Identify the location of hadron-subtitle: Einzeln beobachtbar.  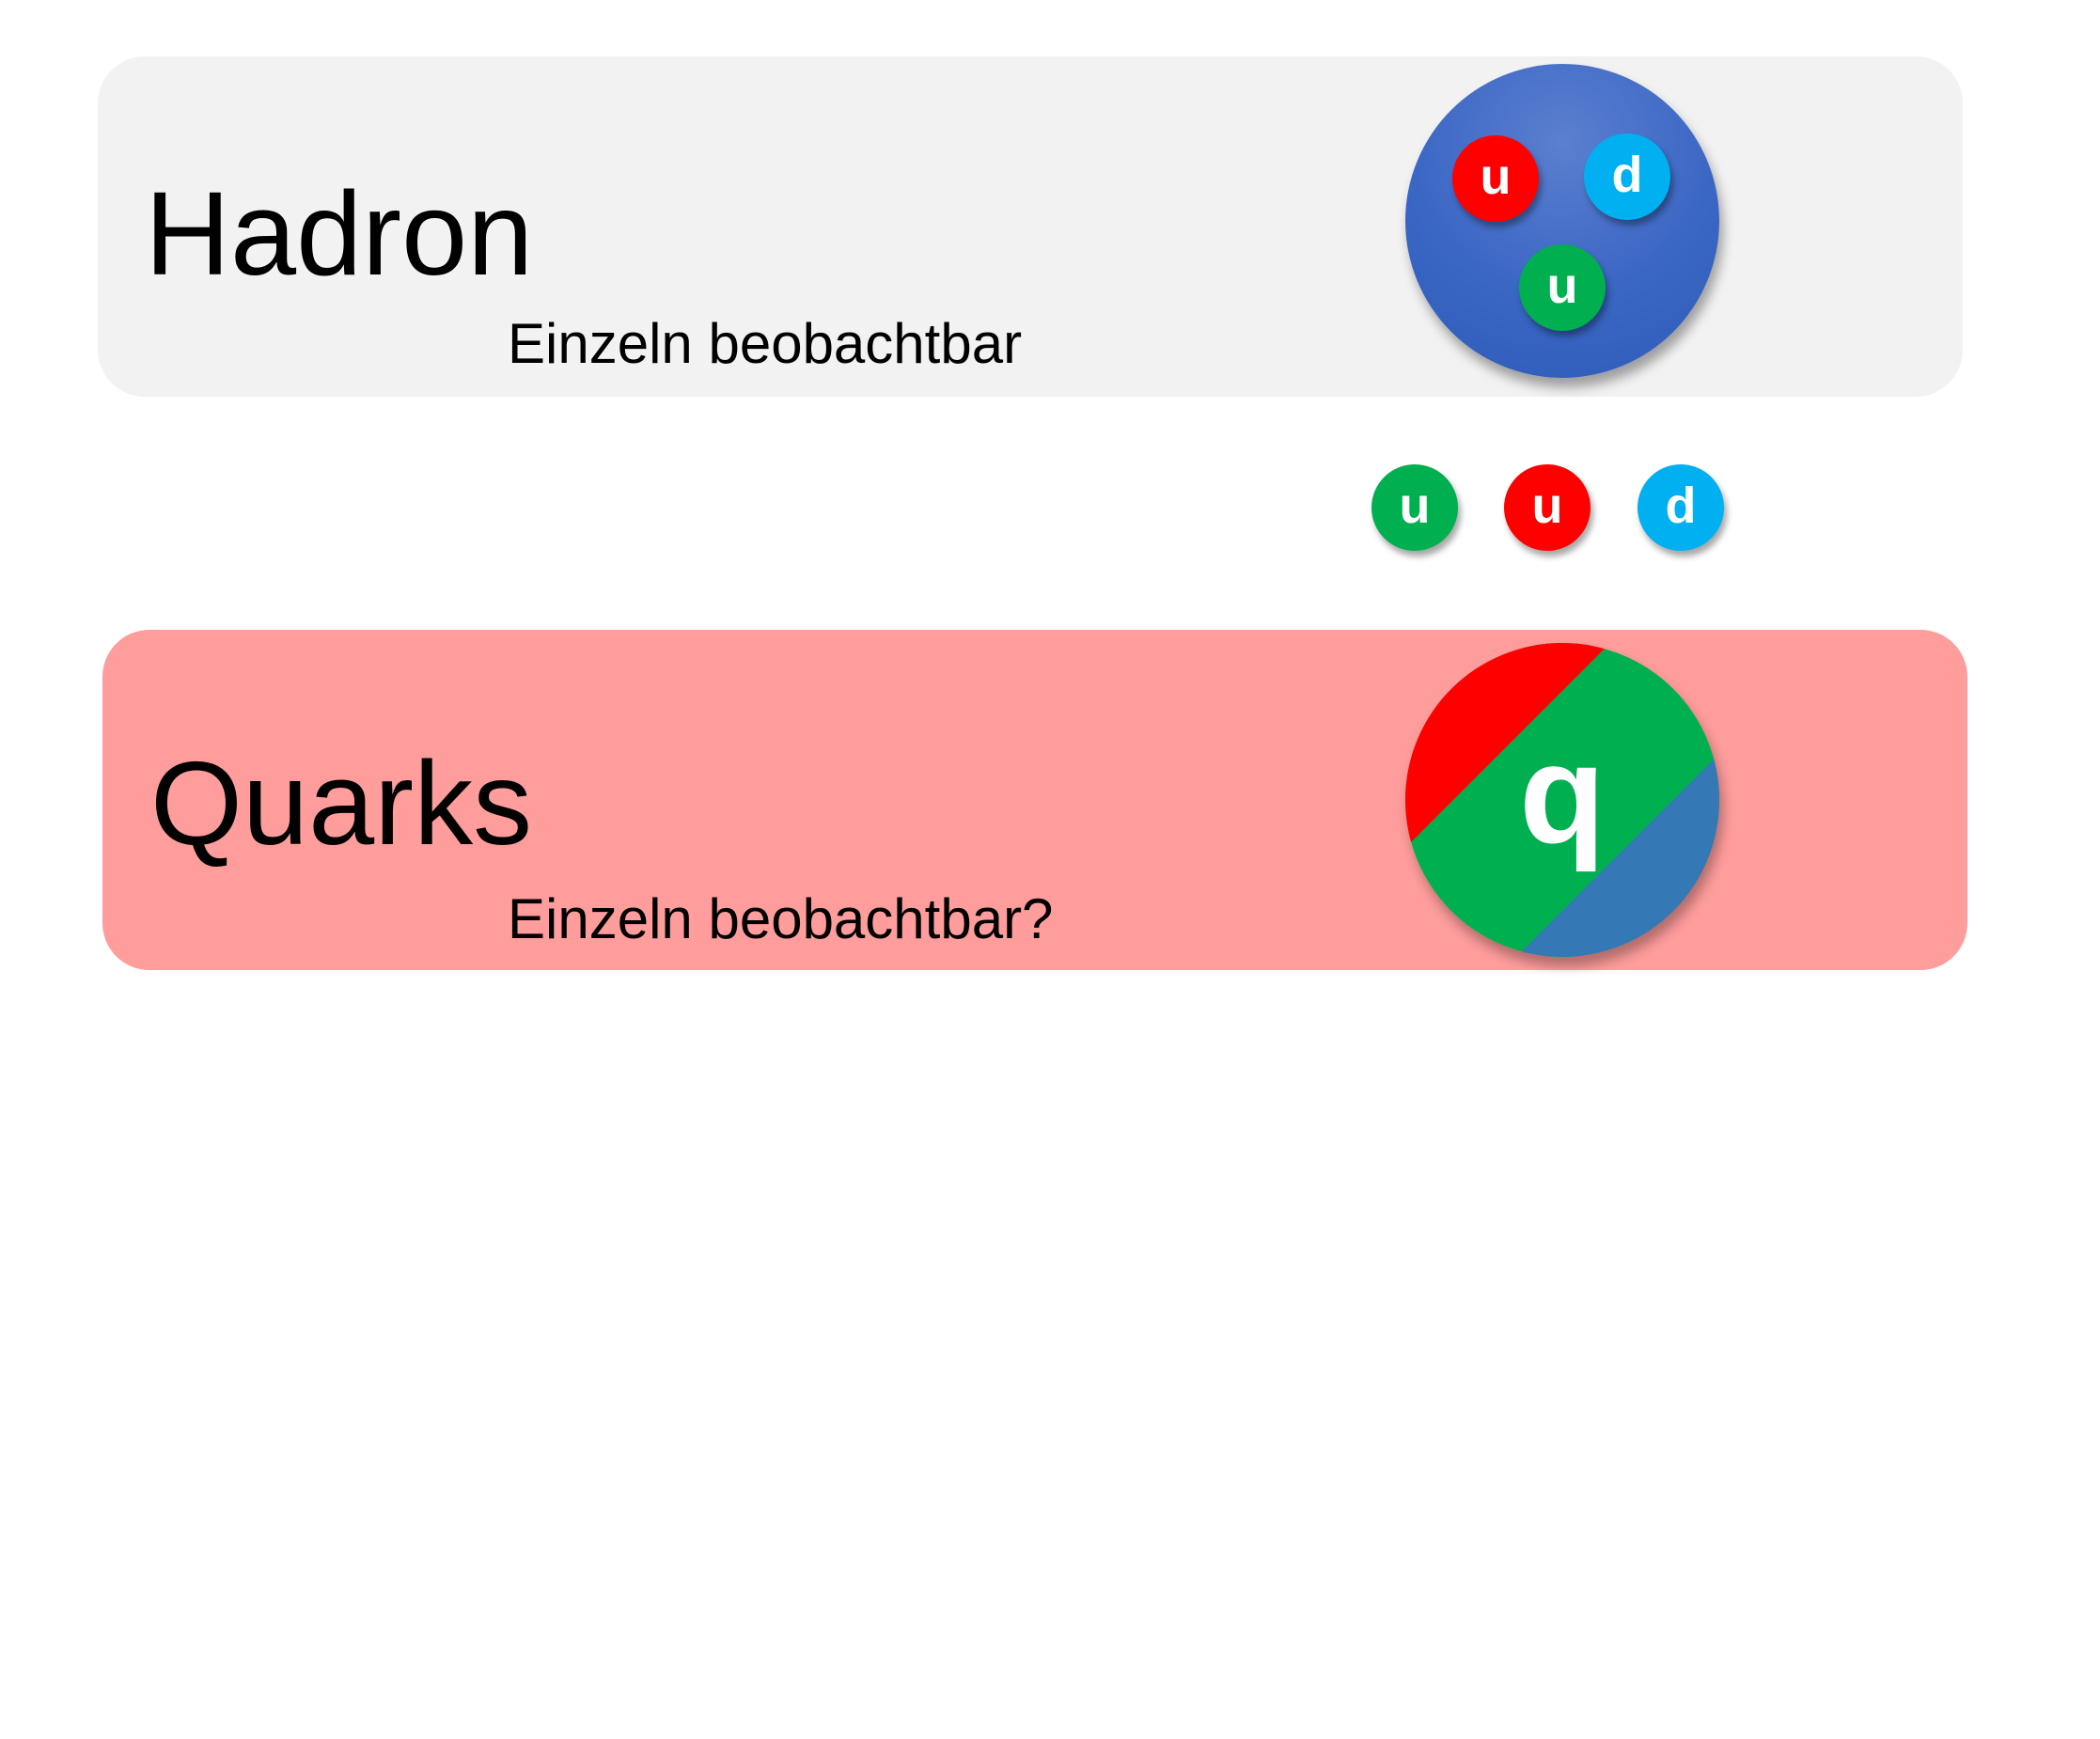
(765, 343).